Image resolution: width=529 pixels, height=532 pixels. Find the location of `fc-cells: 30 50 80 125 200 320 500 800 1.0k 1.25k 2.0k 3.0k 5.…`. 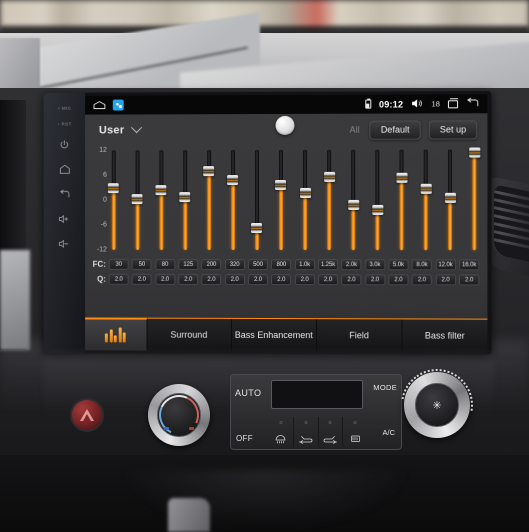

fc-cells: 30 50 80 125 200 320 500 800 1.0k 1.25k 2.0k 3.0k 5.… is located at coordinates (296, 264).